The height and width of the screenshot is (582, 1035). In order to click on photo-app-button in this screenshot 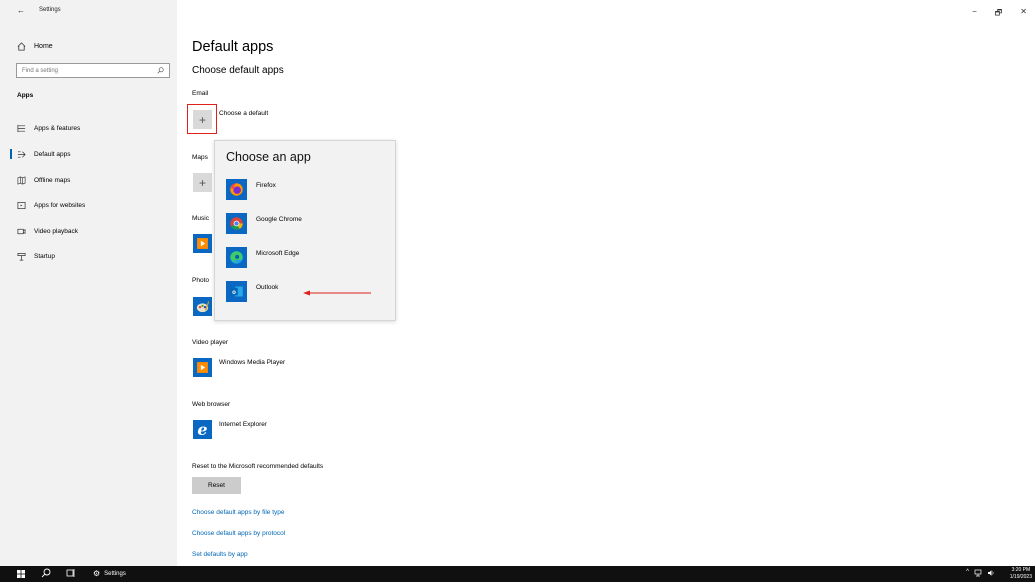, I will do `click(202, 306)`.